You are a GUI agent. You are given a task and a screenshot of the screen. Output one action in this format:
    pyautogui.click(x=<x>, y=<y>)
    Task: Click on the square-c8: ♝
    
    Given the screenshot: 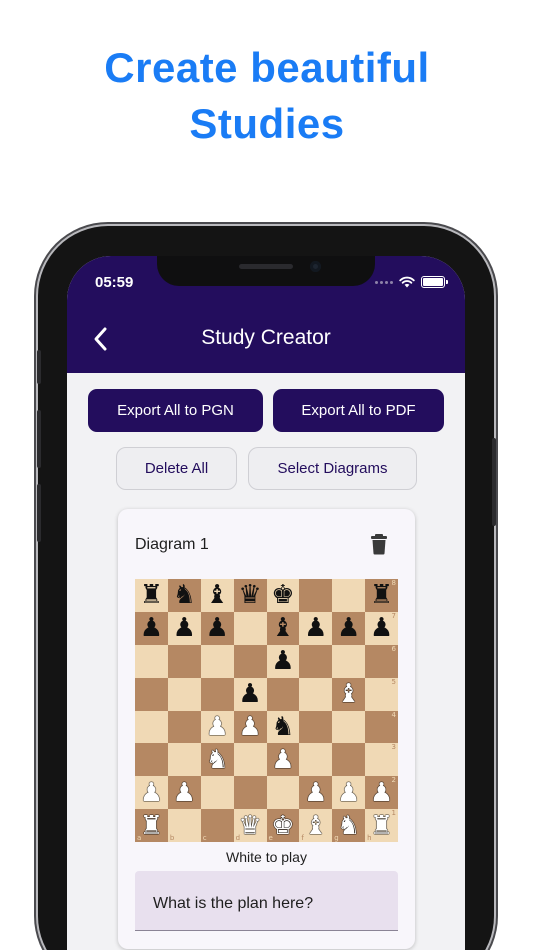 What is the action you would take?
    pyautogui.click(x=217, y=595)
    